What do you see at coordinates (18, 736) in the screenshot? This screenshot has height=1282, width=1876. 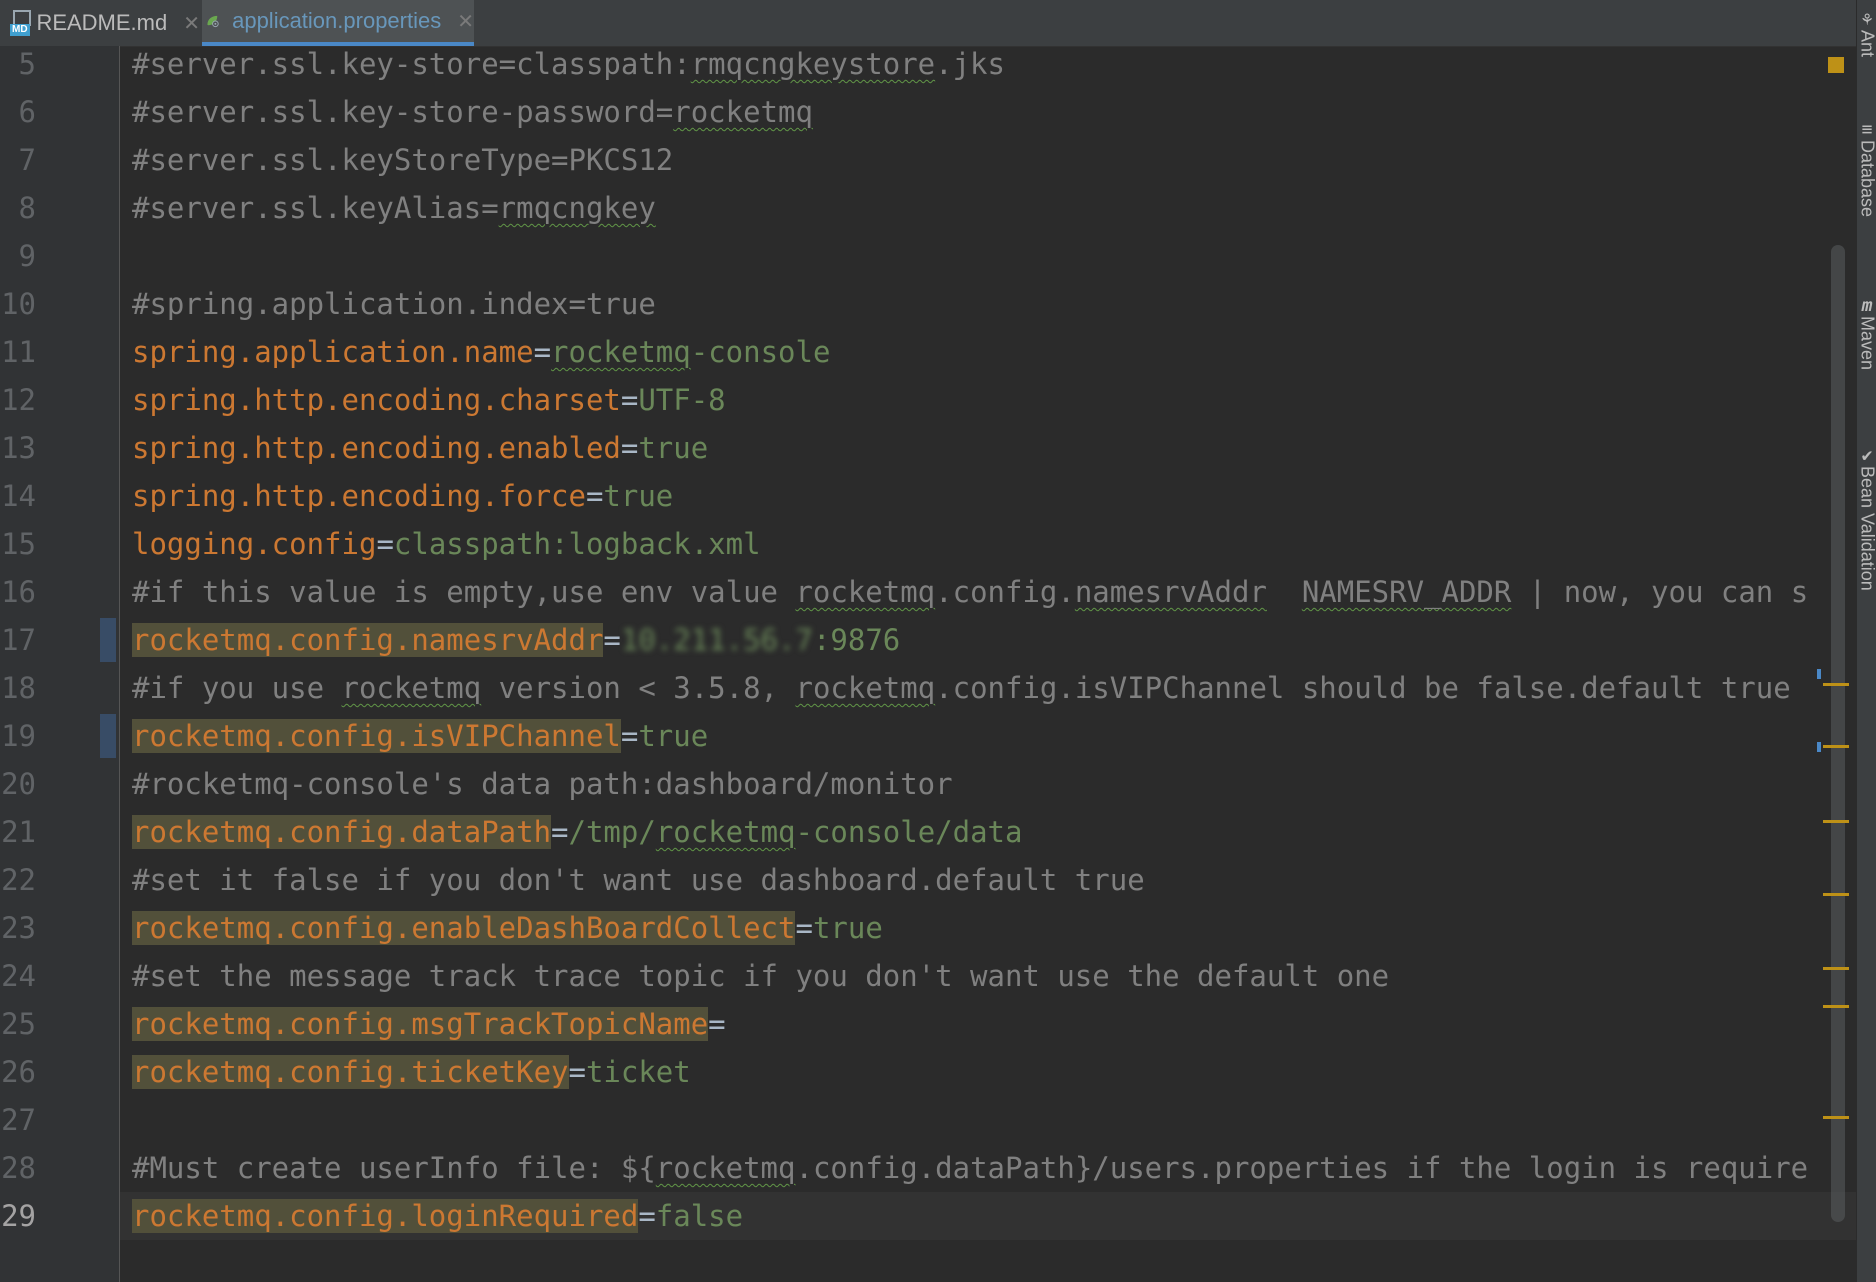 I see `line-number: 19` at bounding box center [18, 736].